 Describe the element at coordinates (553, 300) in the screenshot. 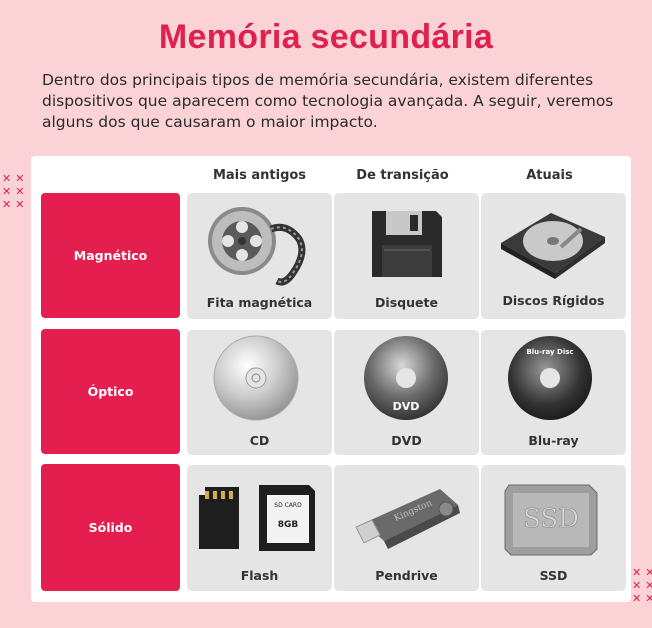

I see `device-caption: Discos Rígidos` at that location.